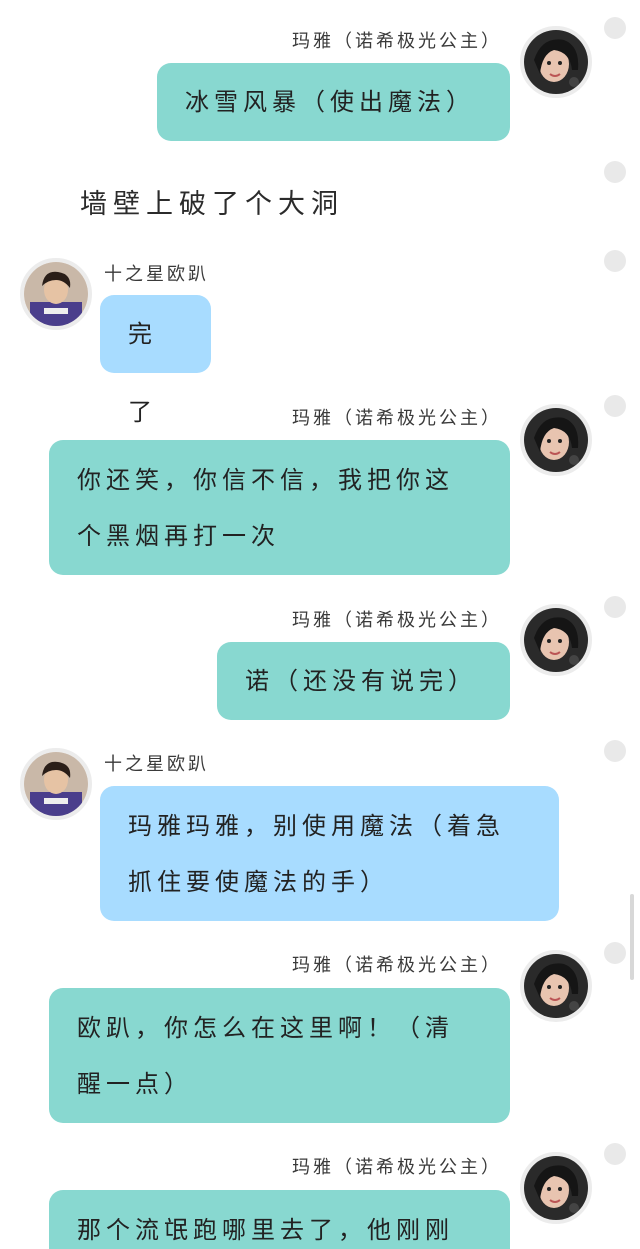  Describe the element at coordinates (265, 1028) in the screenshot. I see `message-line: 欧趴，你怎么在这里啊！（清` at that location.